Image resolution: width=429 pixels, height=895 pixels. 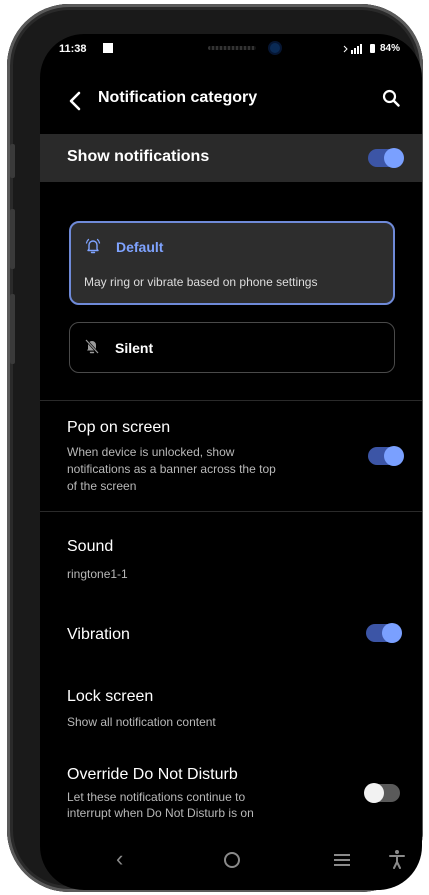 I want to click on override-dnd-title: Override Do Not Disturb, so click(x=152, y=774).